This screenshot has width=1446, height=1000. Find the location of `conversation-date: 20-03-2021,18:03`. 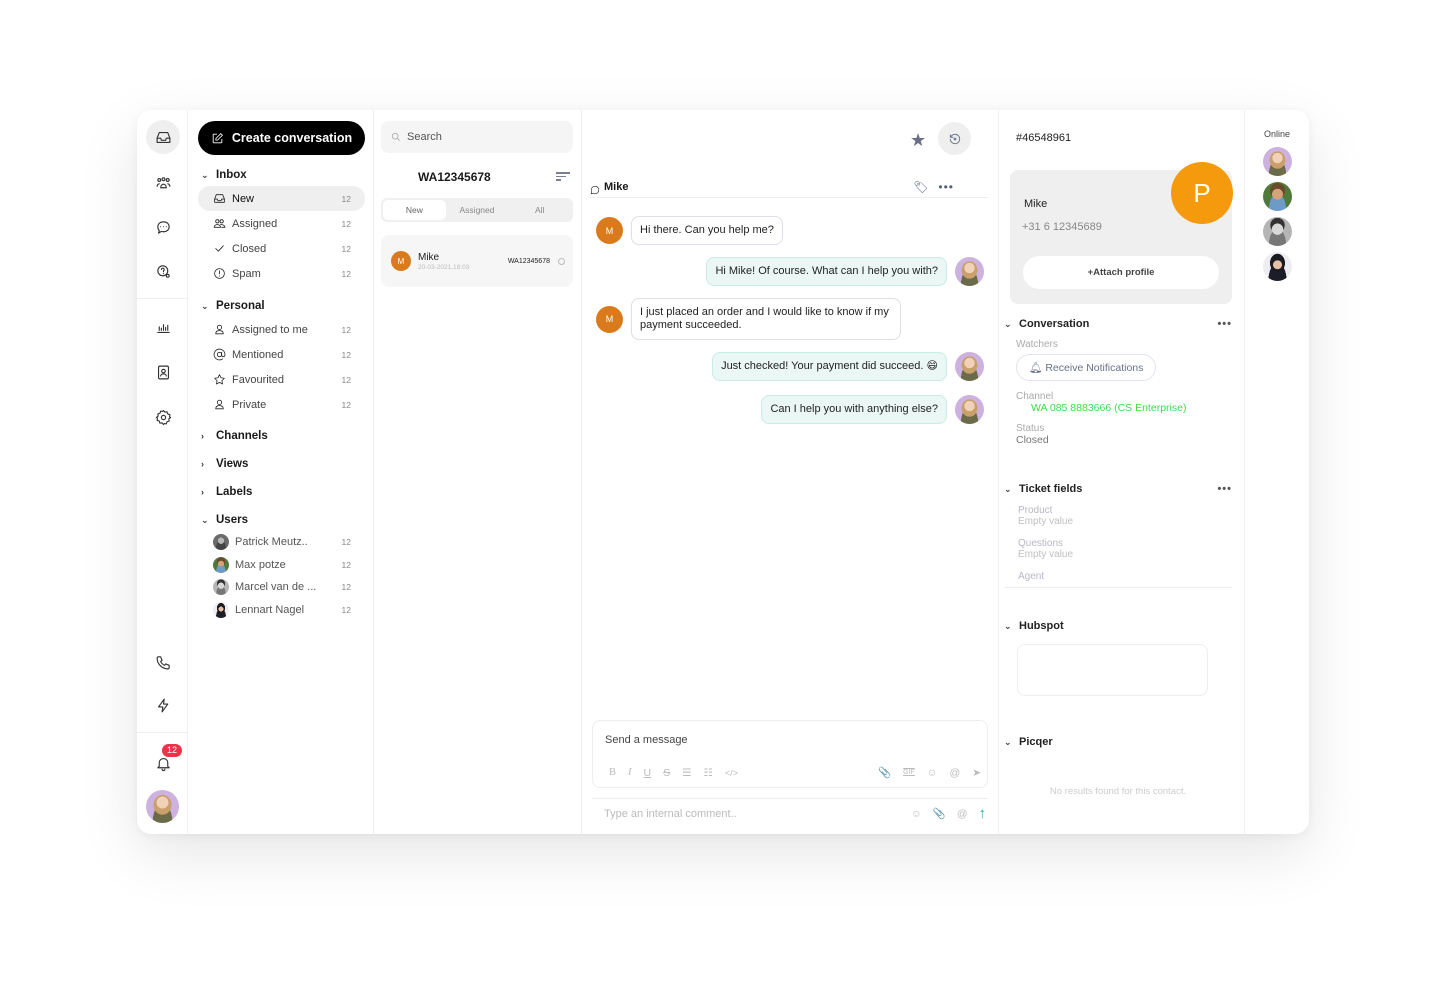

conversation-date: 20-03-2021,18:03 is located at coordinates (444, 267).